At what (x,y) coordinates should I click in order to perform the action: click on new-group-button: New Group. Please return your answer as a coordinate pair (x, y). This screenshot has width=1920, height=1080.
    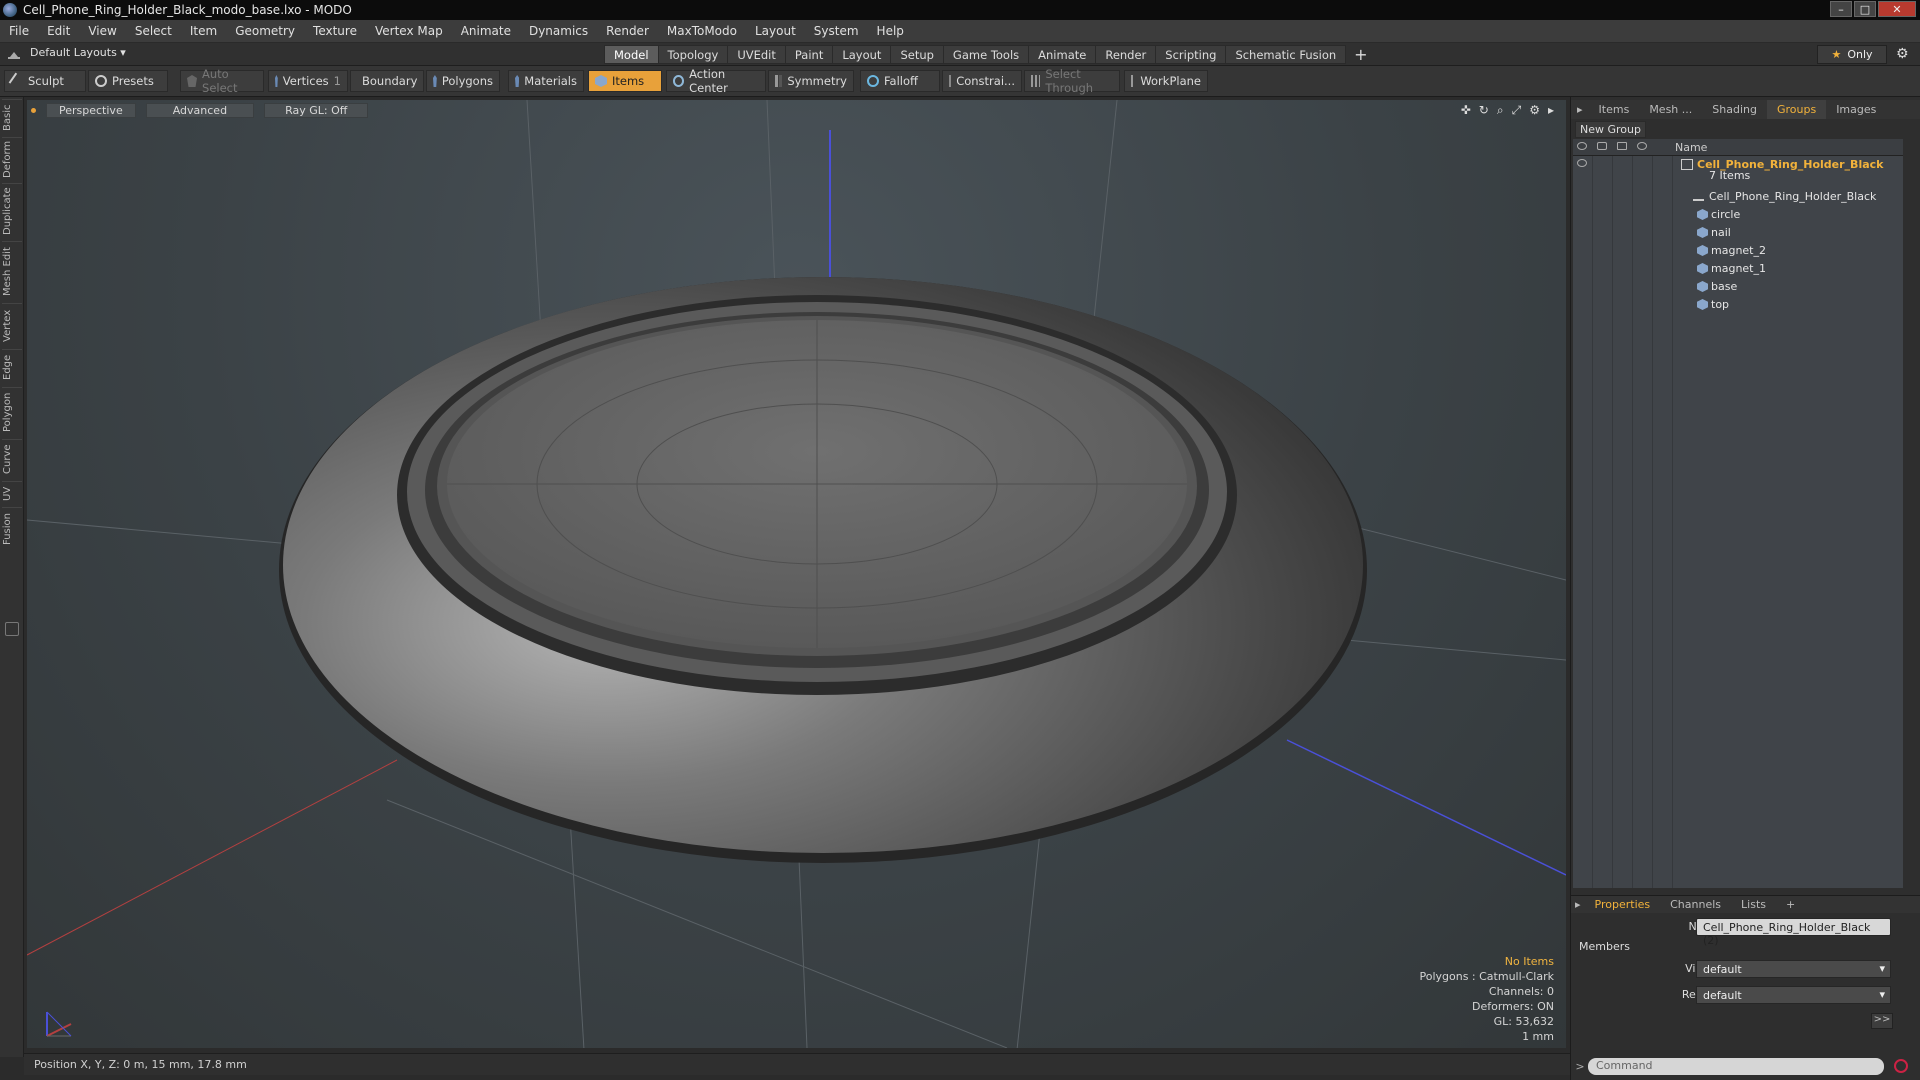
    Looking at the image, I should click on (1610, 129).